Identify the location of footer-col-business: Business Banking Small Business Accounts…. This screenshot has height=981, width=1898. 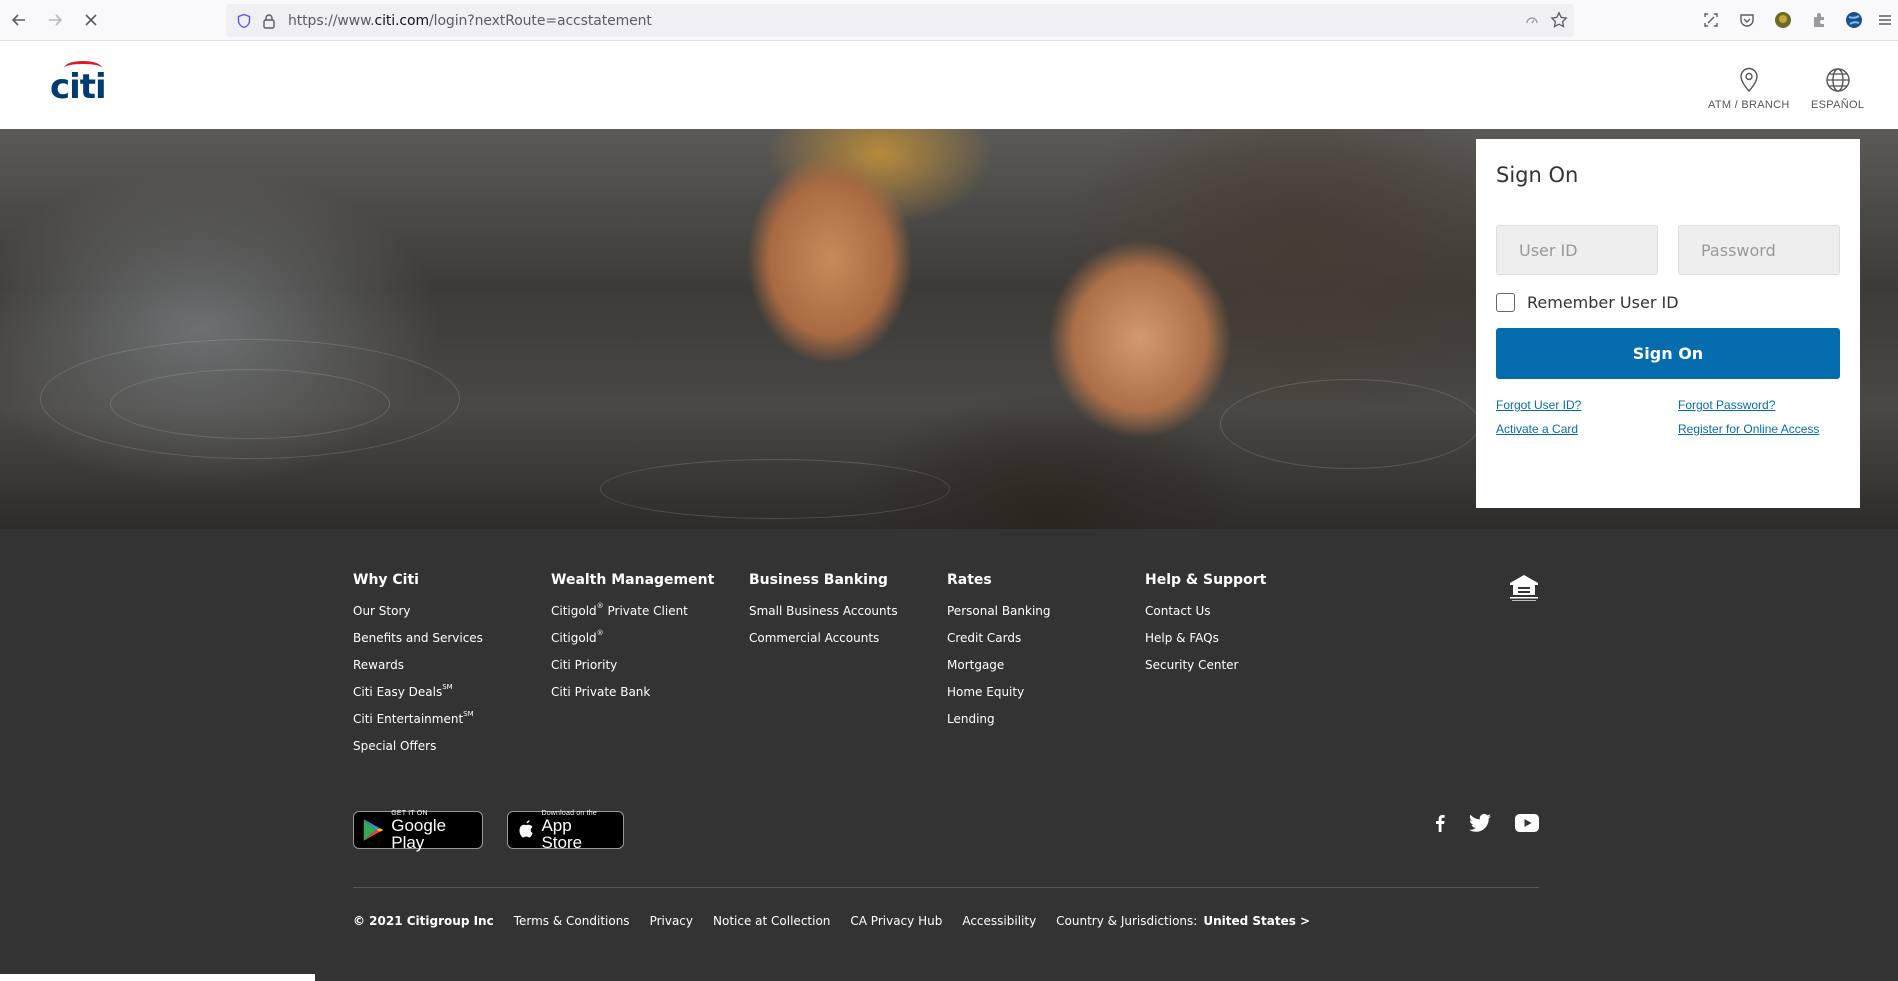
(823, 615).